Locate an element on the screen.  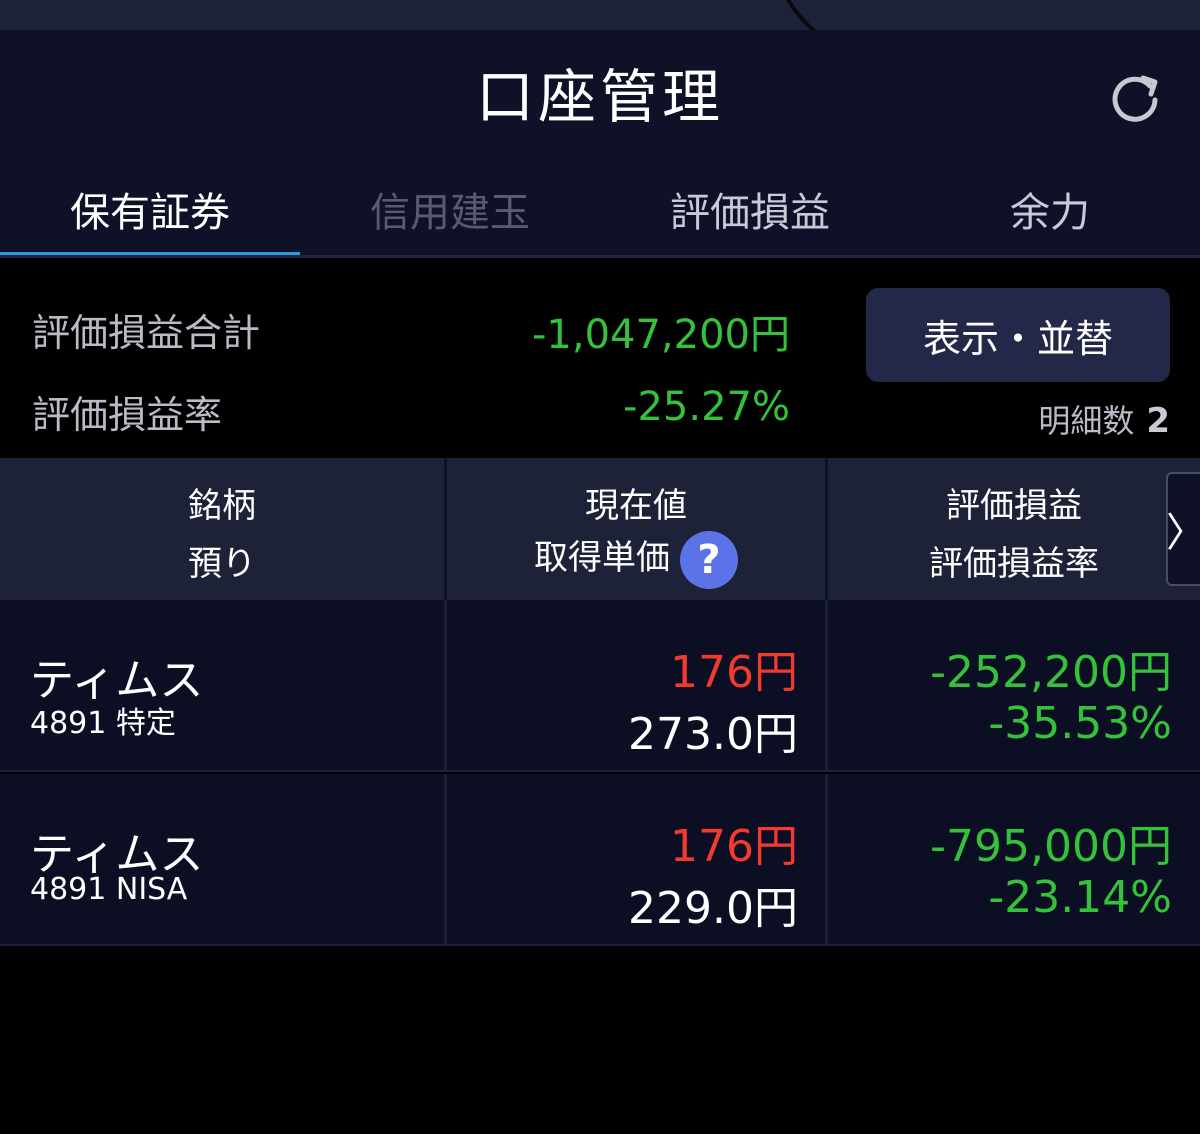
refresh-icon is located at coordinates (1135, 98).